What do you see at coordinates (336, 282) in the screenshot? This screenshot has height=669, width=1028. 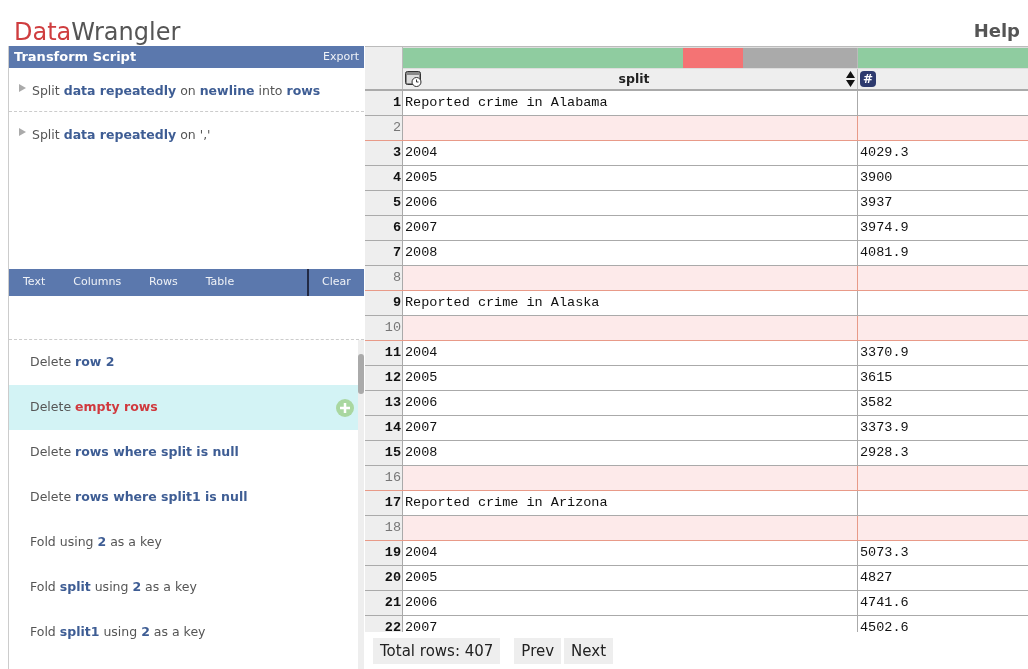 I see `clear-button: Clear` at bounding box center [336, 282].